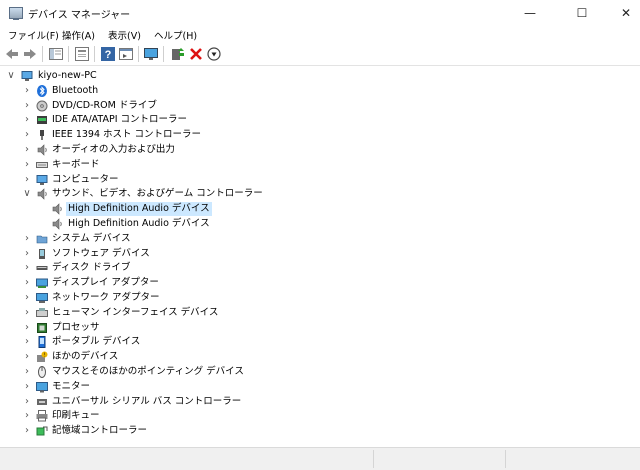  What do you see at coordinates (582, 13) in the screenshot?
I see `maximize-button: ☐` at bounding box center [582, 13].